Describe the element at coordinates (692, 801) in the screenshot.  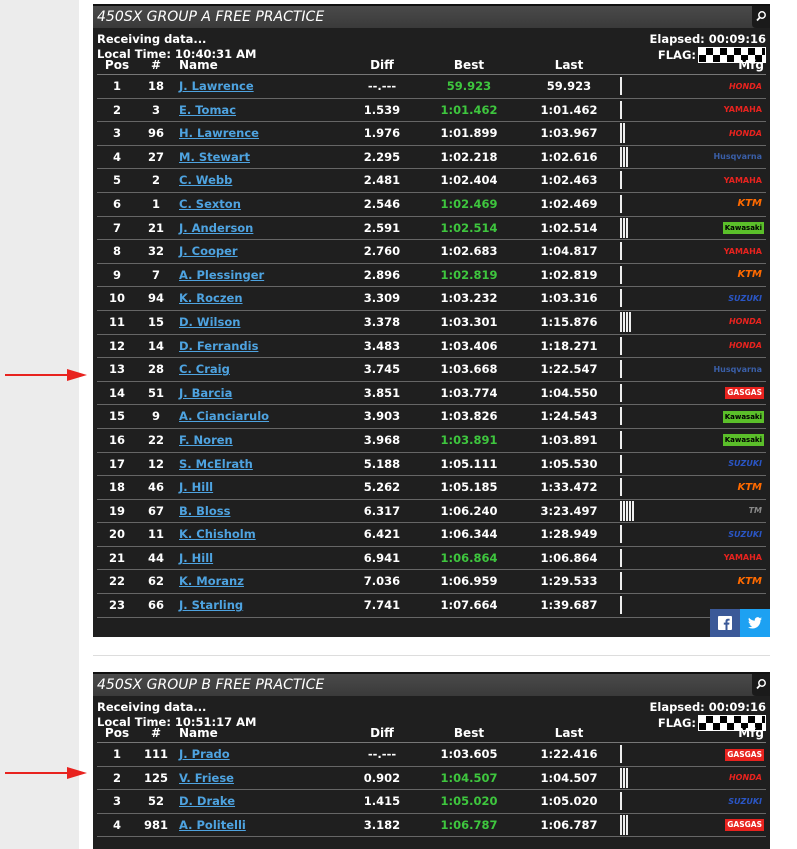
I see `cell-mfg: SUZUKI` at that location.